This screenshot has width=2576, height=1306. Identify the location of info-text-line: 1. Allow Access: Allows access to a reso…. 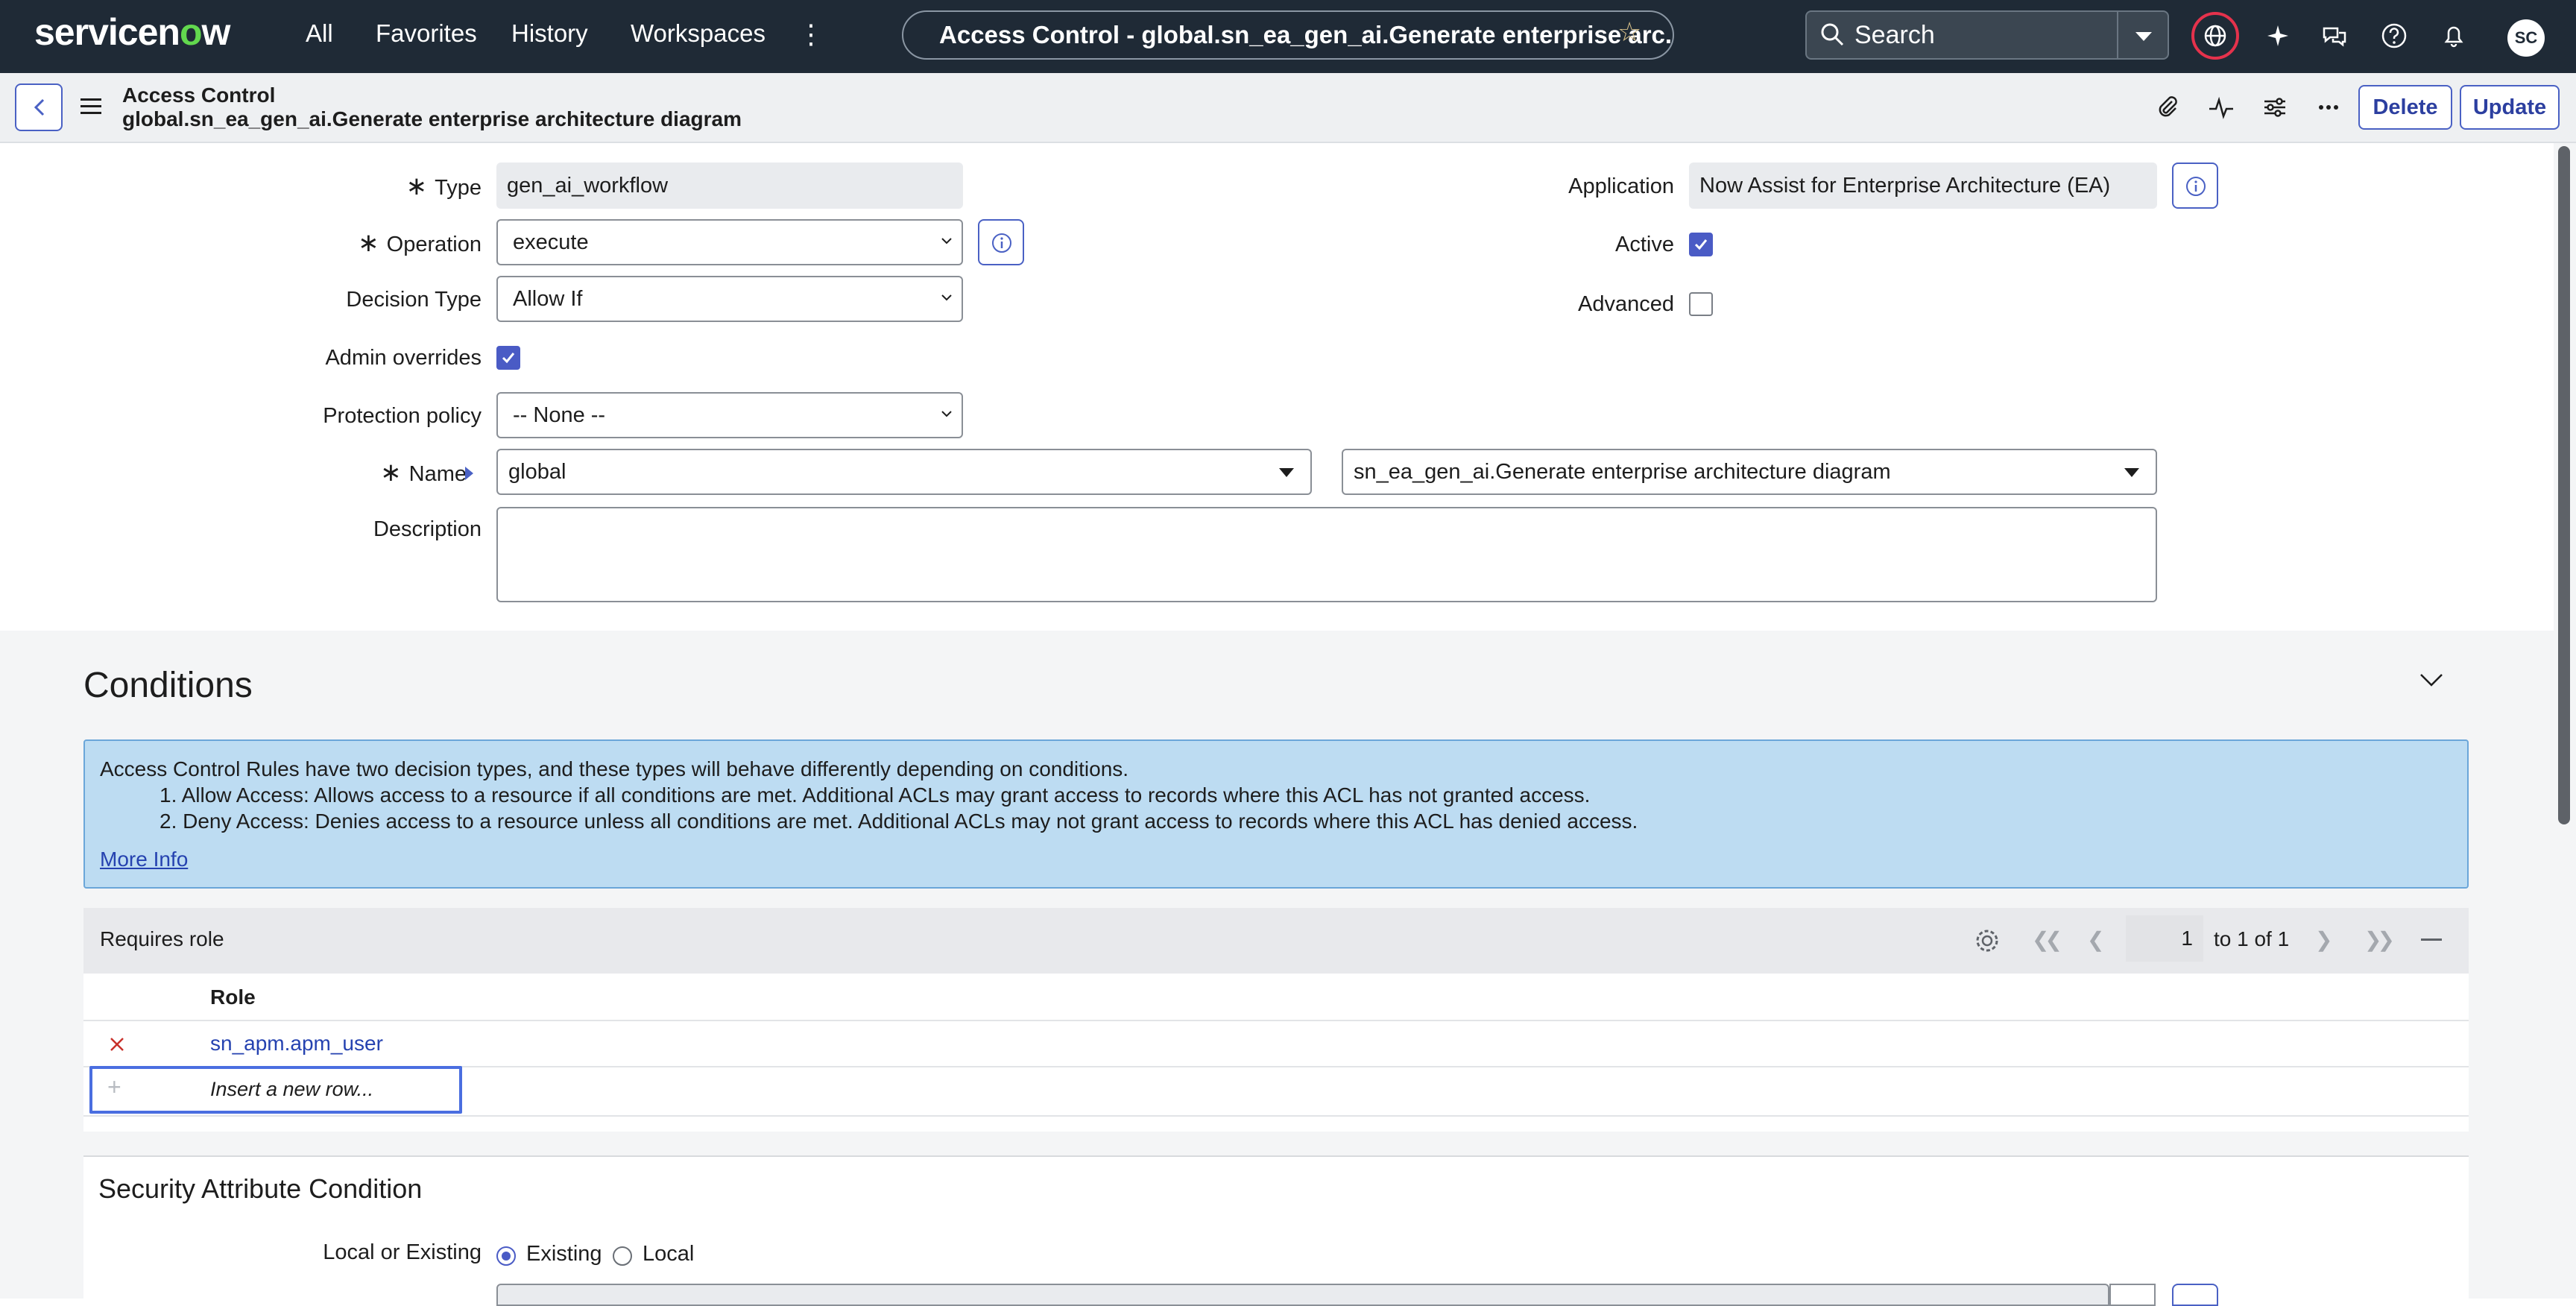
(875, 795).